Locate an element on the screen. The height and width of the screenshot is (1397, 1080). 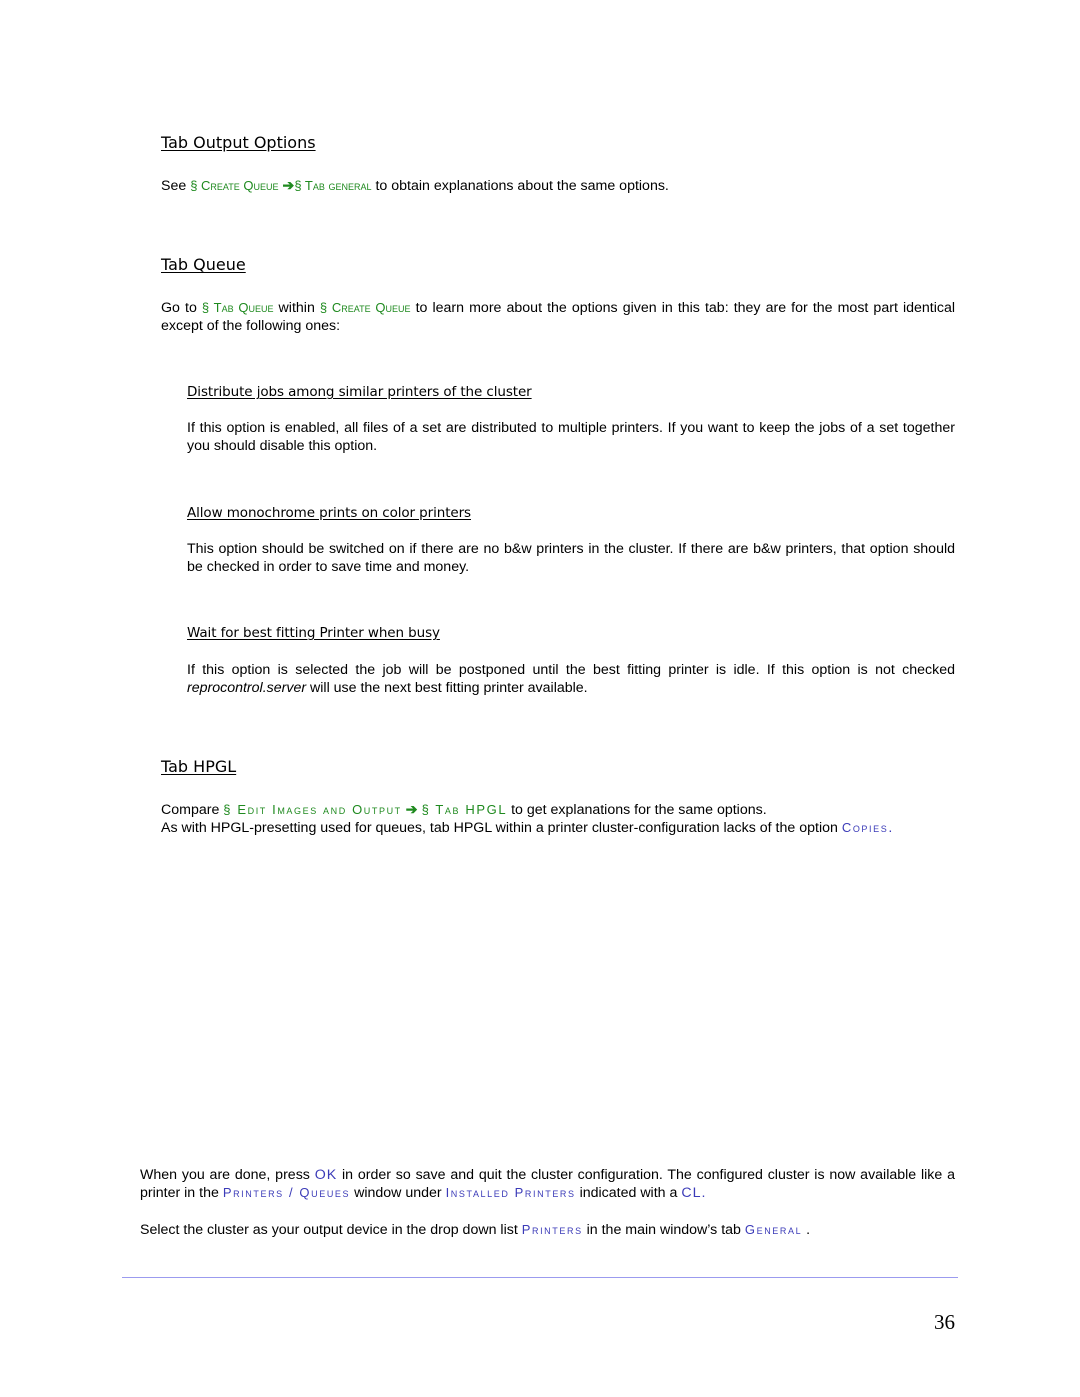
text: See is located at coordinates (176, 186).